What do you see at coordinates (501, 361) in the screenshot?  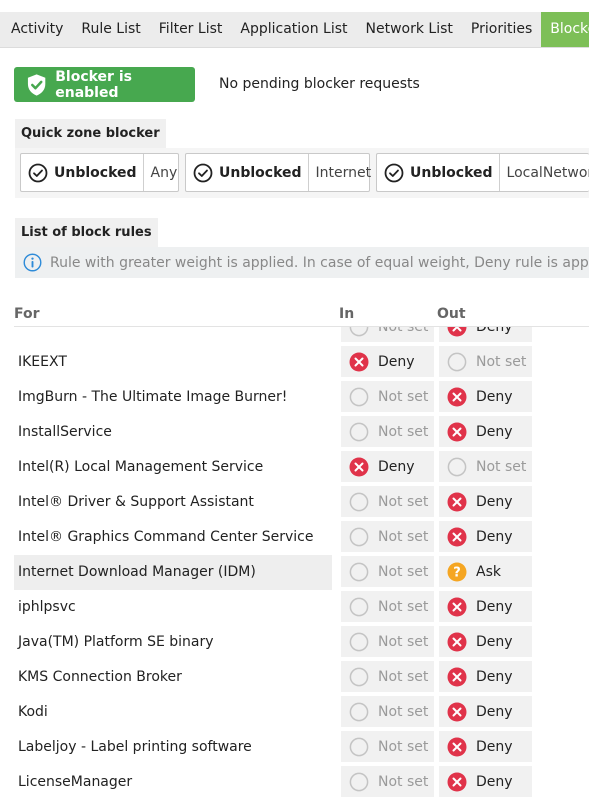 I see `out-rule-label: Not set` at bounding box center [501, 361].